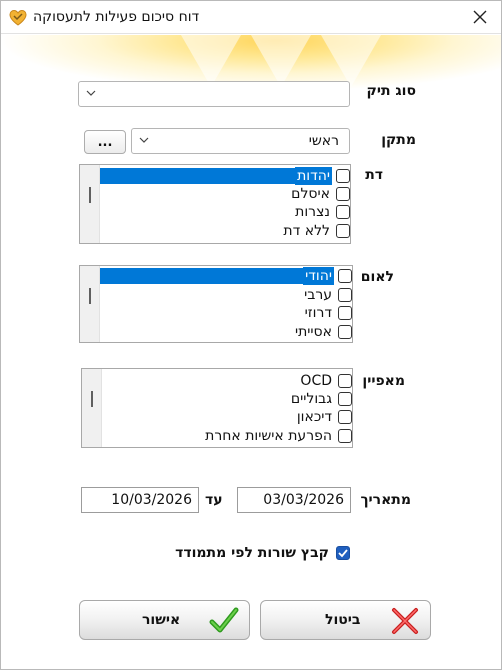 Image resolution: width=502 pixels, height=670 pixels. I want to click on list-item: יהדות, so click(225, 176).